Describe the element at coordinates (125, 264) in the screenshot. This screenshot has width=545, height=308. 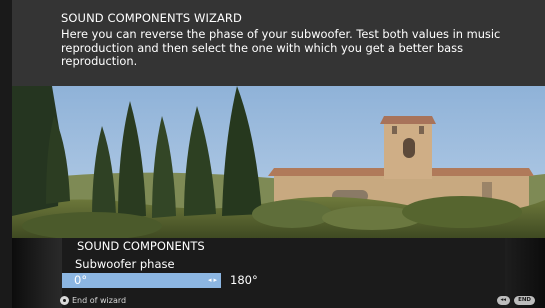
I see `menu-subtitle: Subwoofer phase` at that location.